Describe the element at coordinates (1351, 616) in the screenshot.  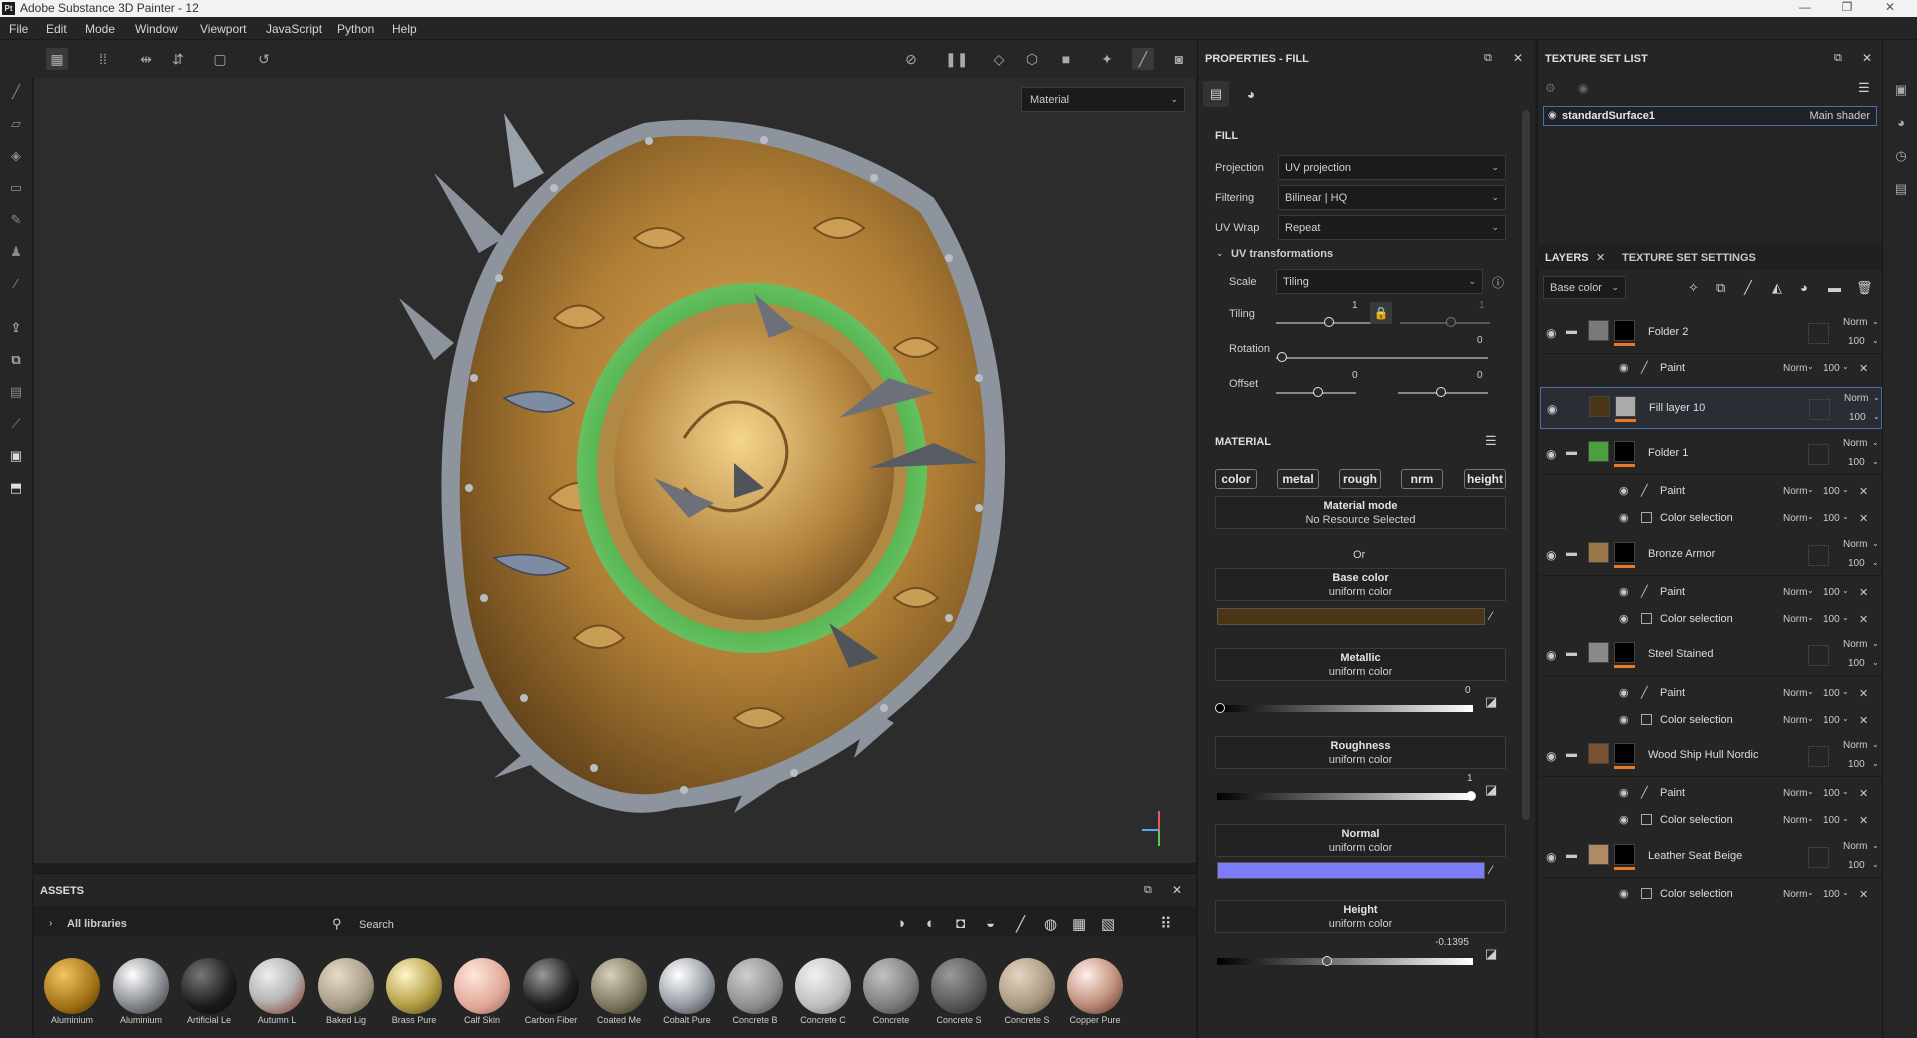
I see `base-color-swatch` at that location.